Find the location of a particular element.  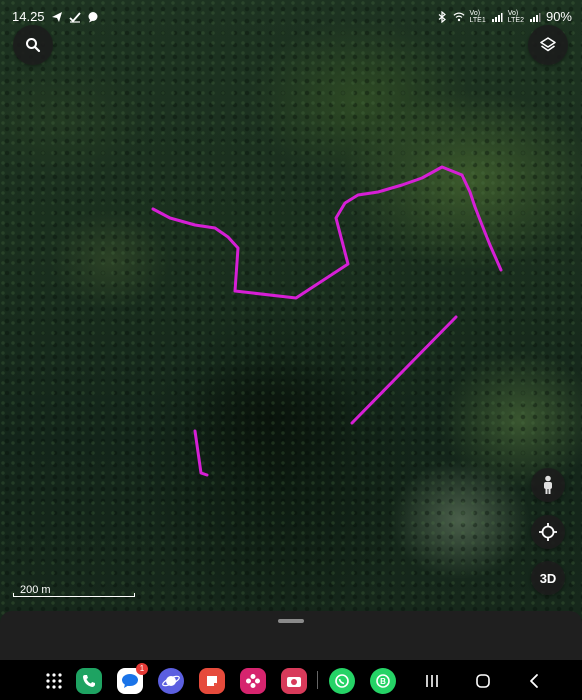

3d-toggle-button: 3D is located at coordinates (548, 578).